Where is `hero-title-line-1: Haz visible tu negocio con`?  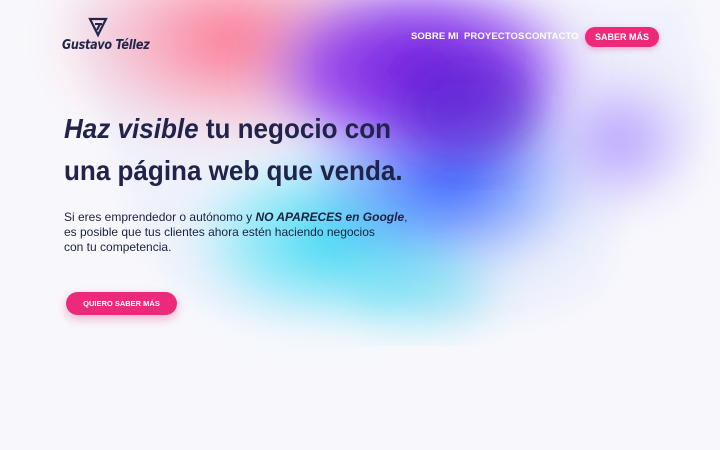
hero-title-line-1: Haz visible tu negocio con is located at coordinates (240, 129).